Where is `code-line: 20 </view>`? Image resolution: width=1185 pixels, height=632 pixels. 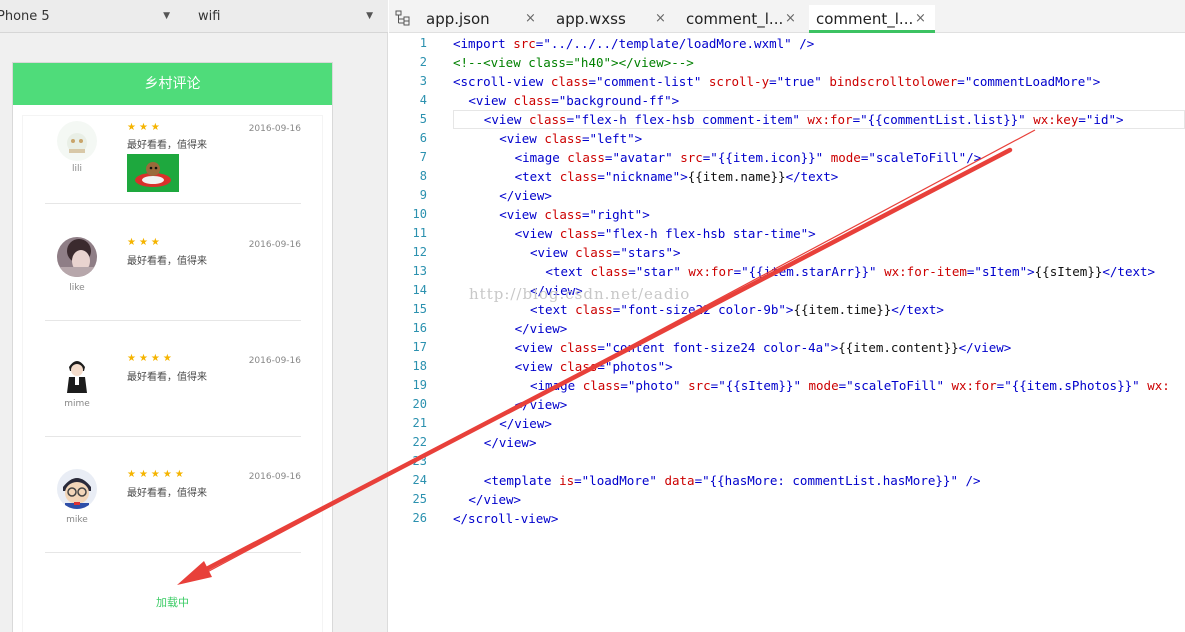
code-line: 20 </view> is located at coordinates (787, 404).